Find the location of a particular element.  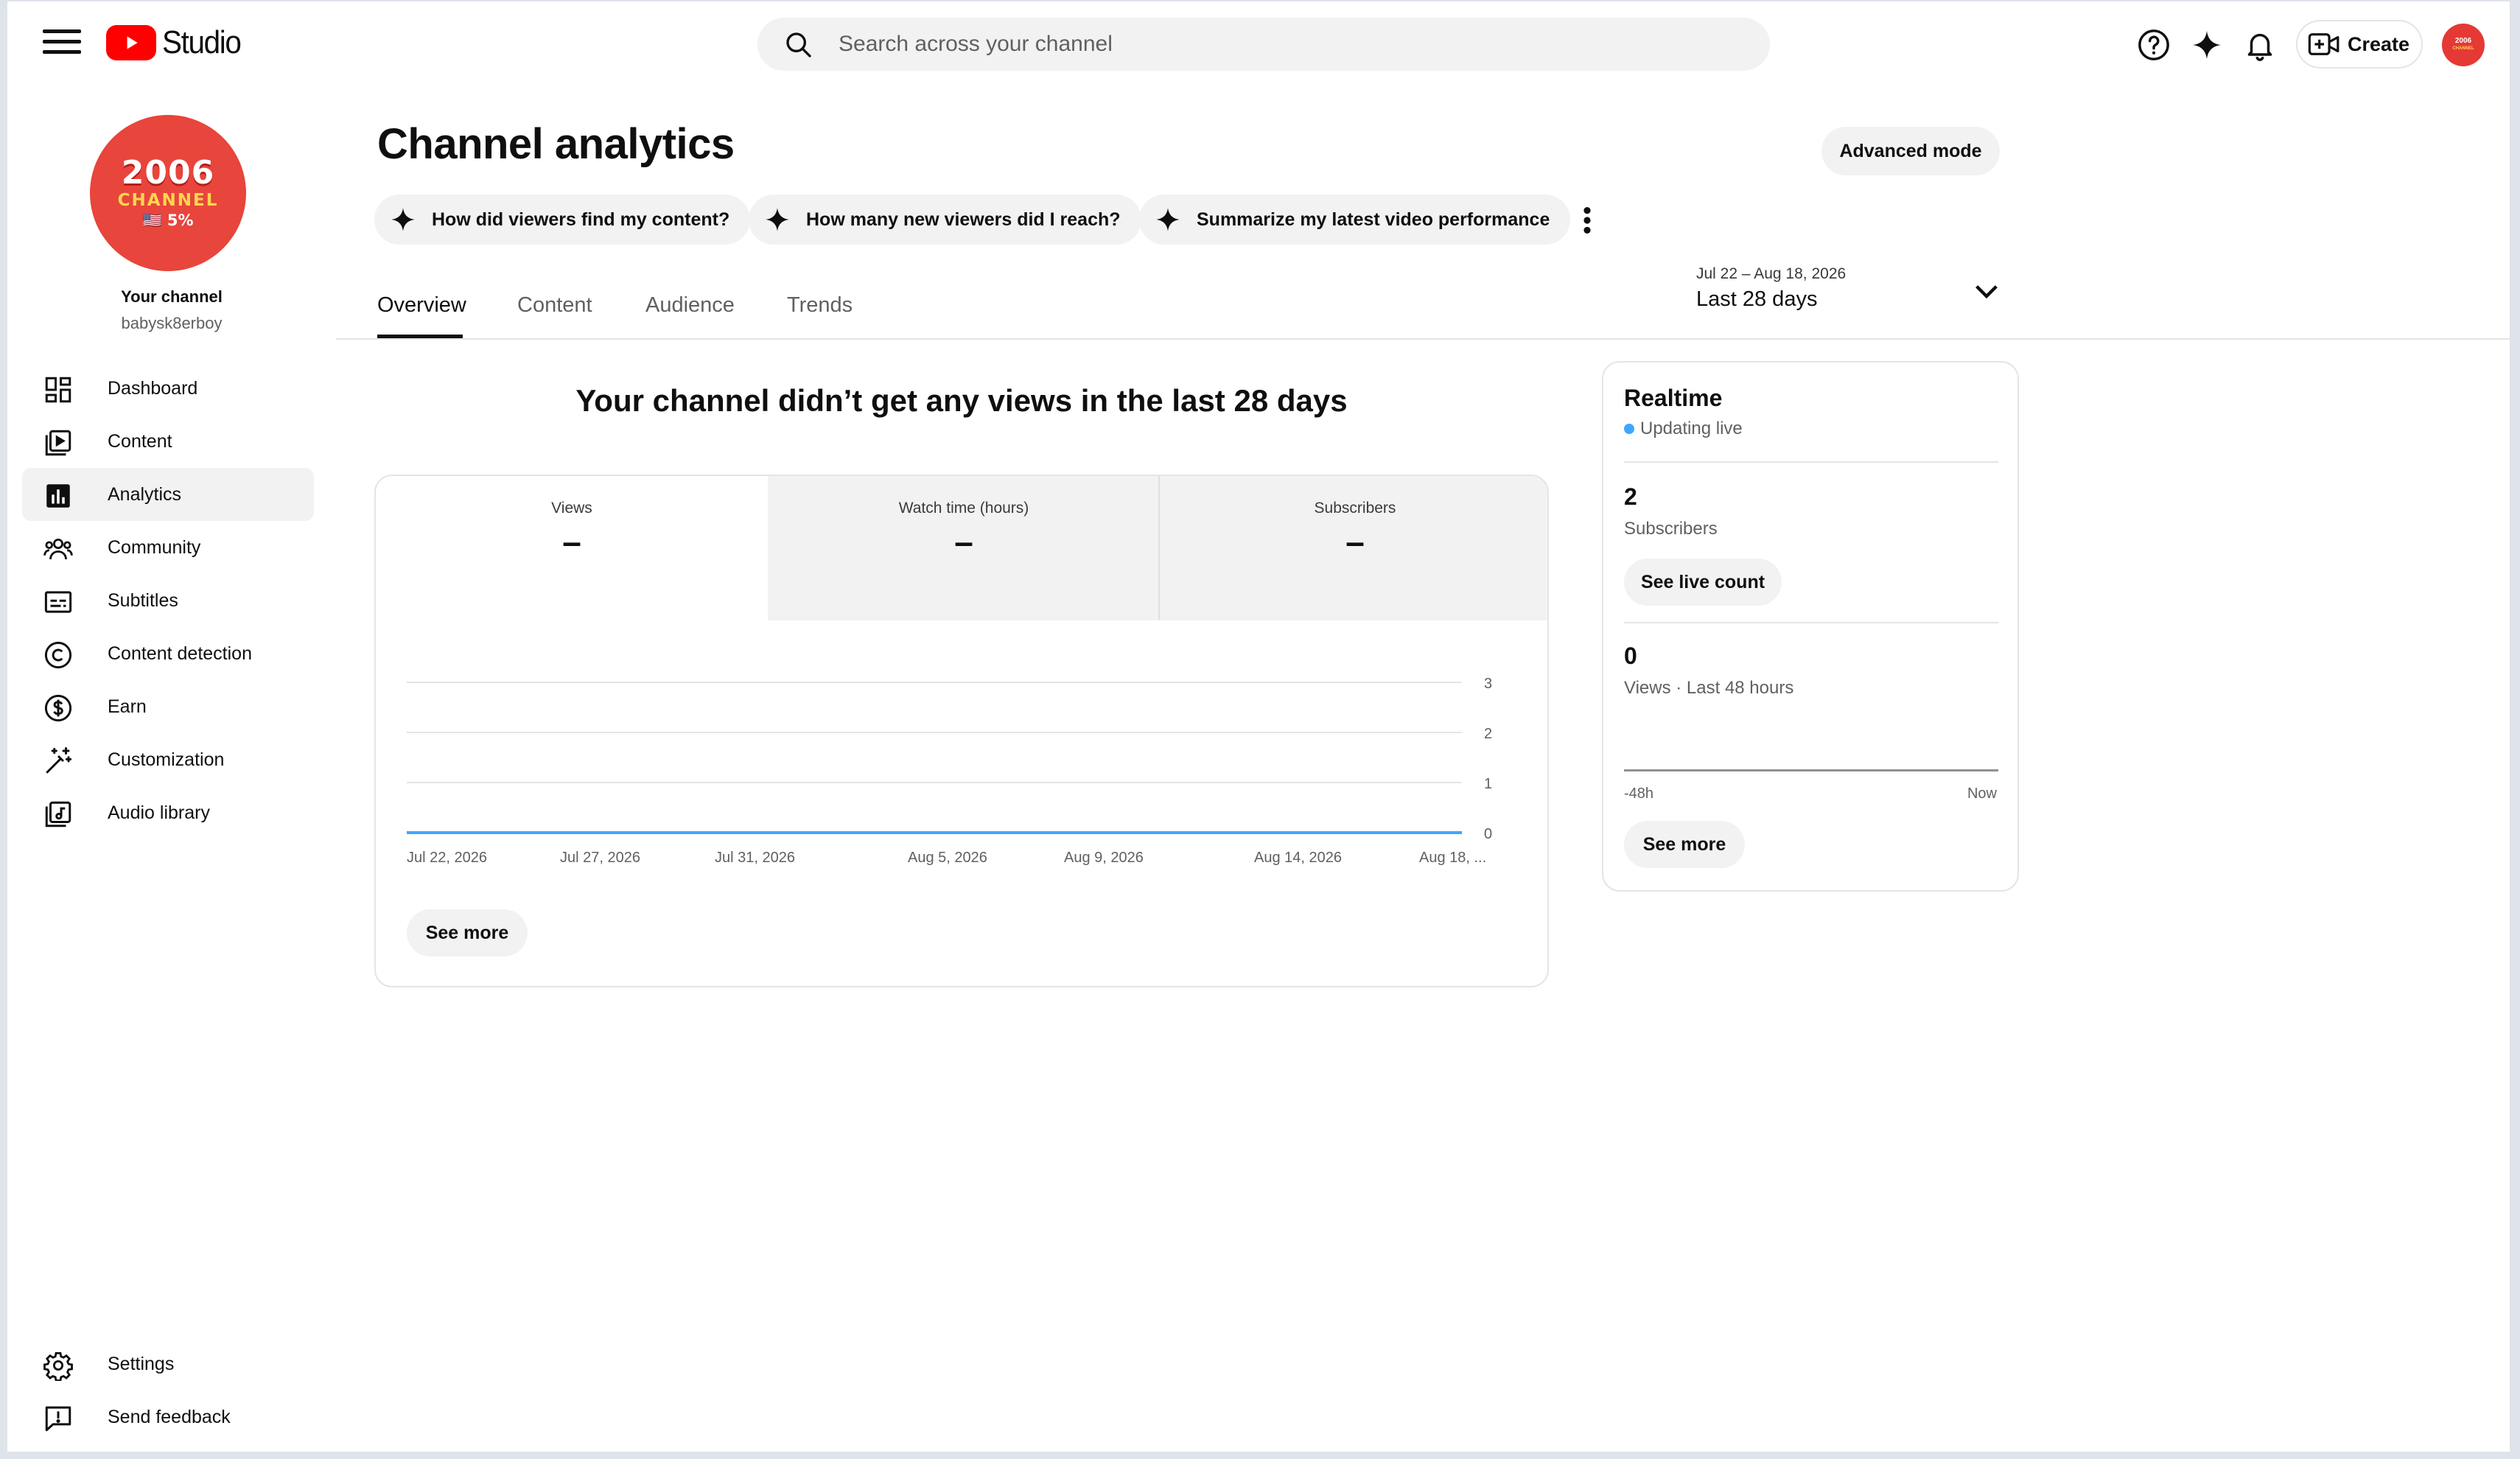

menu-icon is located at coordinates (62, 44).